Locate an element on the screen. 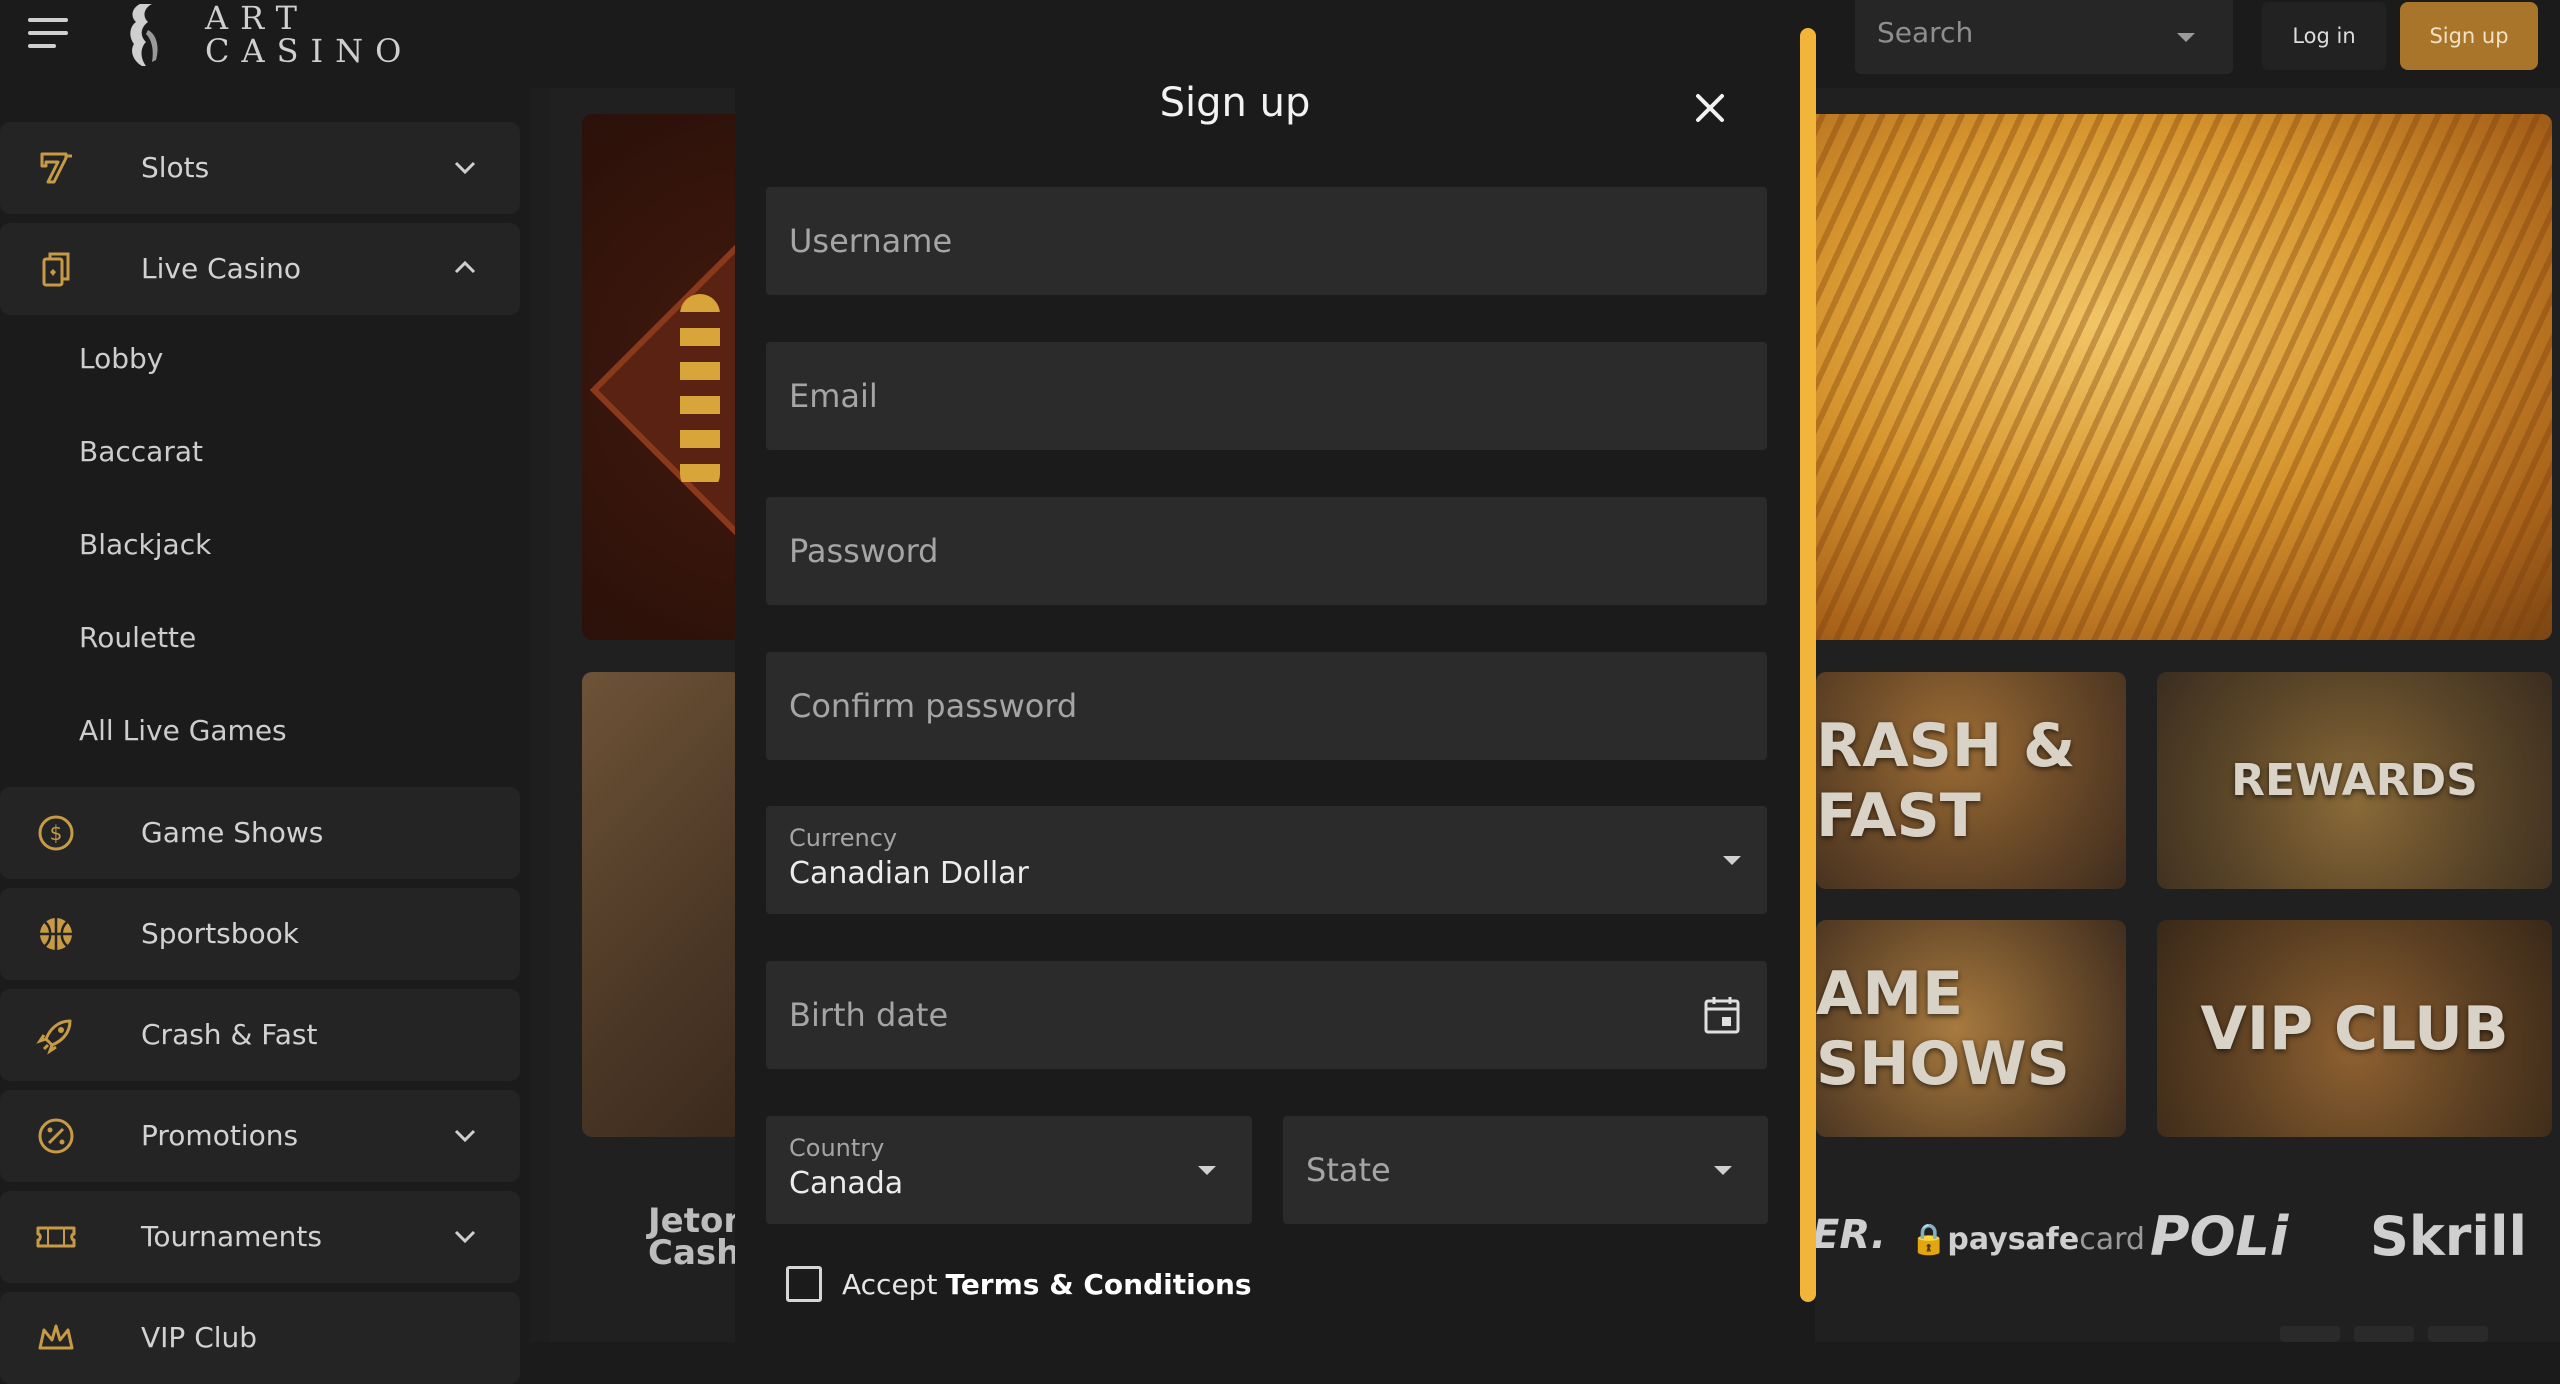  jeton-cash-logo: Jeton Cash is located at coordinates (698, 1238).